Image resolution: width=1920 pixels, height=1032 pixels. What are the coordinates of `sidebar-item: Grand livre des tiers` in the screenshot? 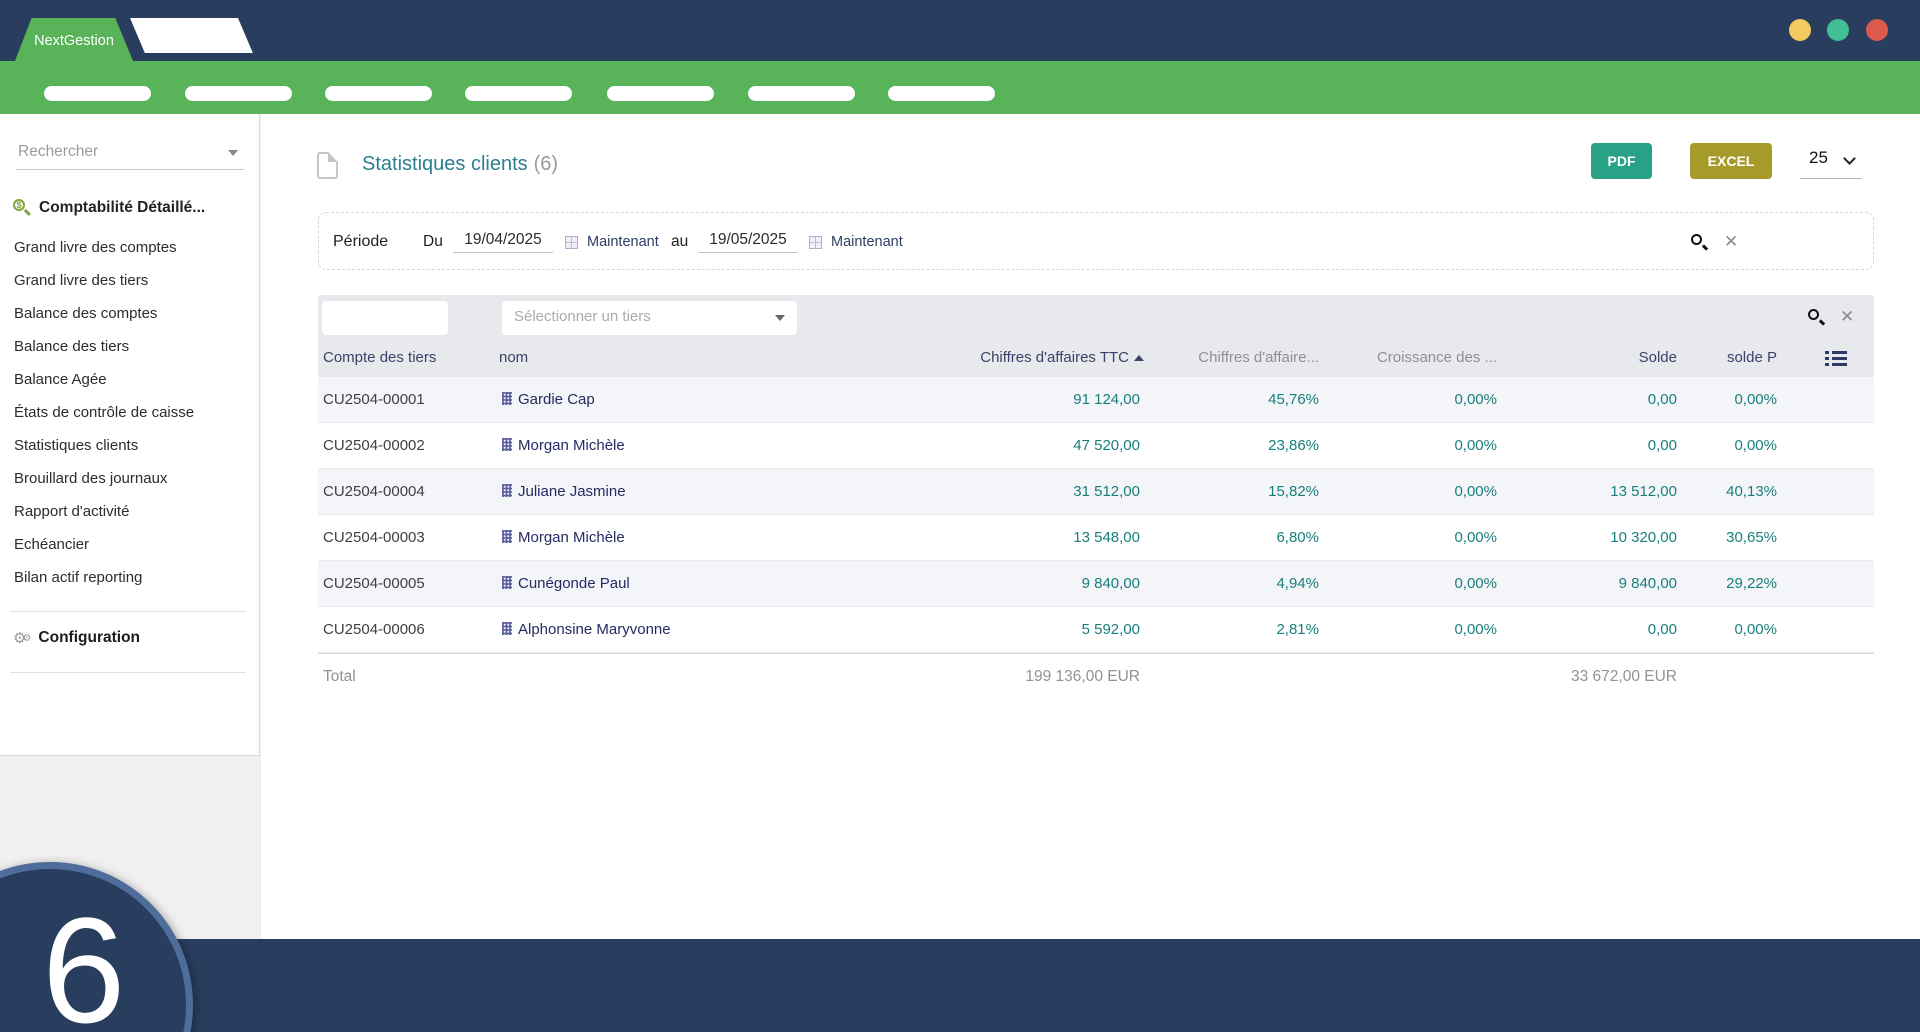 It's located at (129, 280).